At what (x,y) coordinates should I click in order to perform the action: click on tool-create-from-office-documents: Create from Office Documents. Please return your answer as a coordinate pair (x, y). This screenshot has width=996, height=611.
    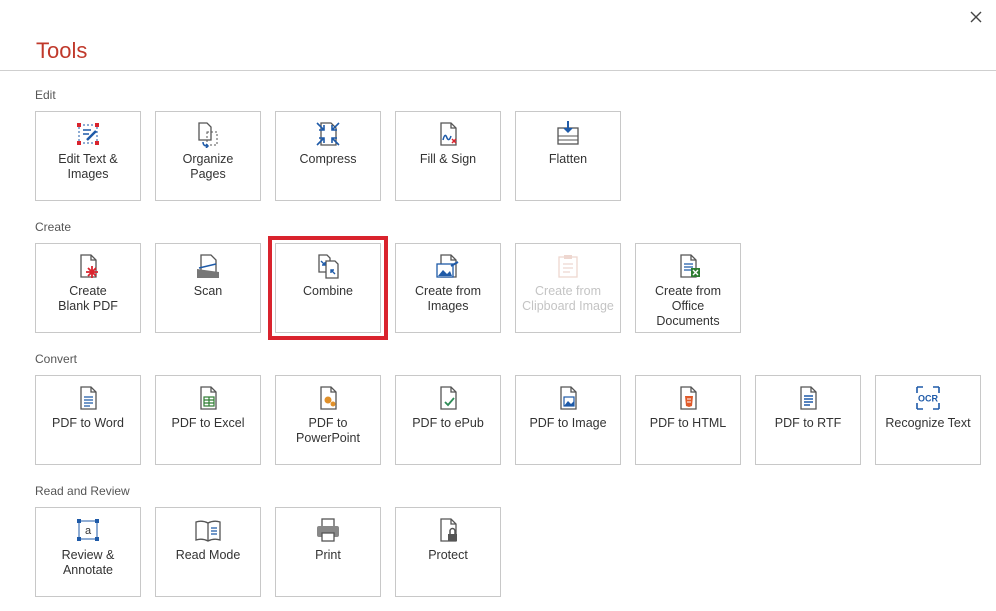
    Looking at the image, I should click on (688, 288).